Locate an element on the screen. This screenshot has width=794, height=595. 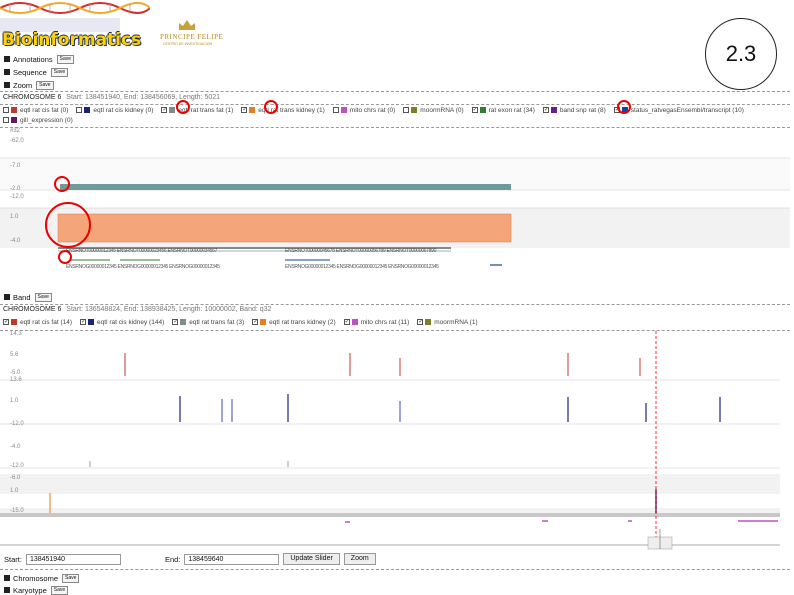
partner-name: PRINCIPE FELIPE is located at coordinates (192, 37).